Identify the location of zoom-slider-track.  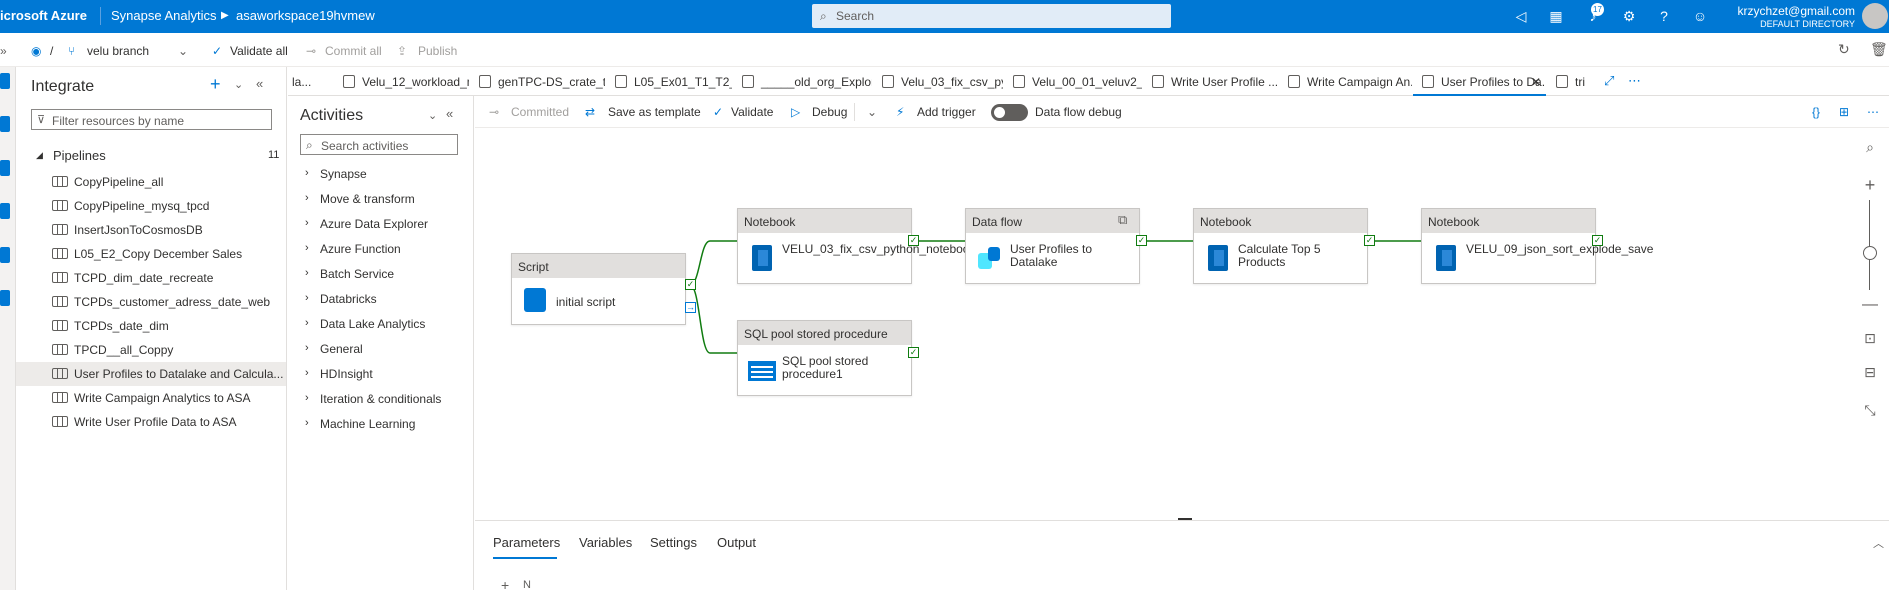
(1869, 245).